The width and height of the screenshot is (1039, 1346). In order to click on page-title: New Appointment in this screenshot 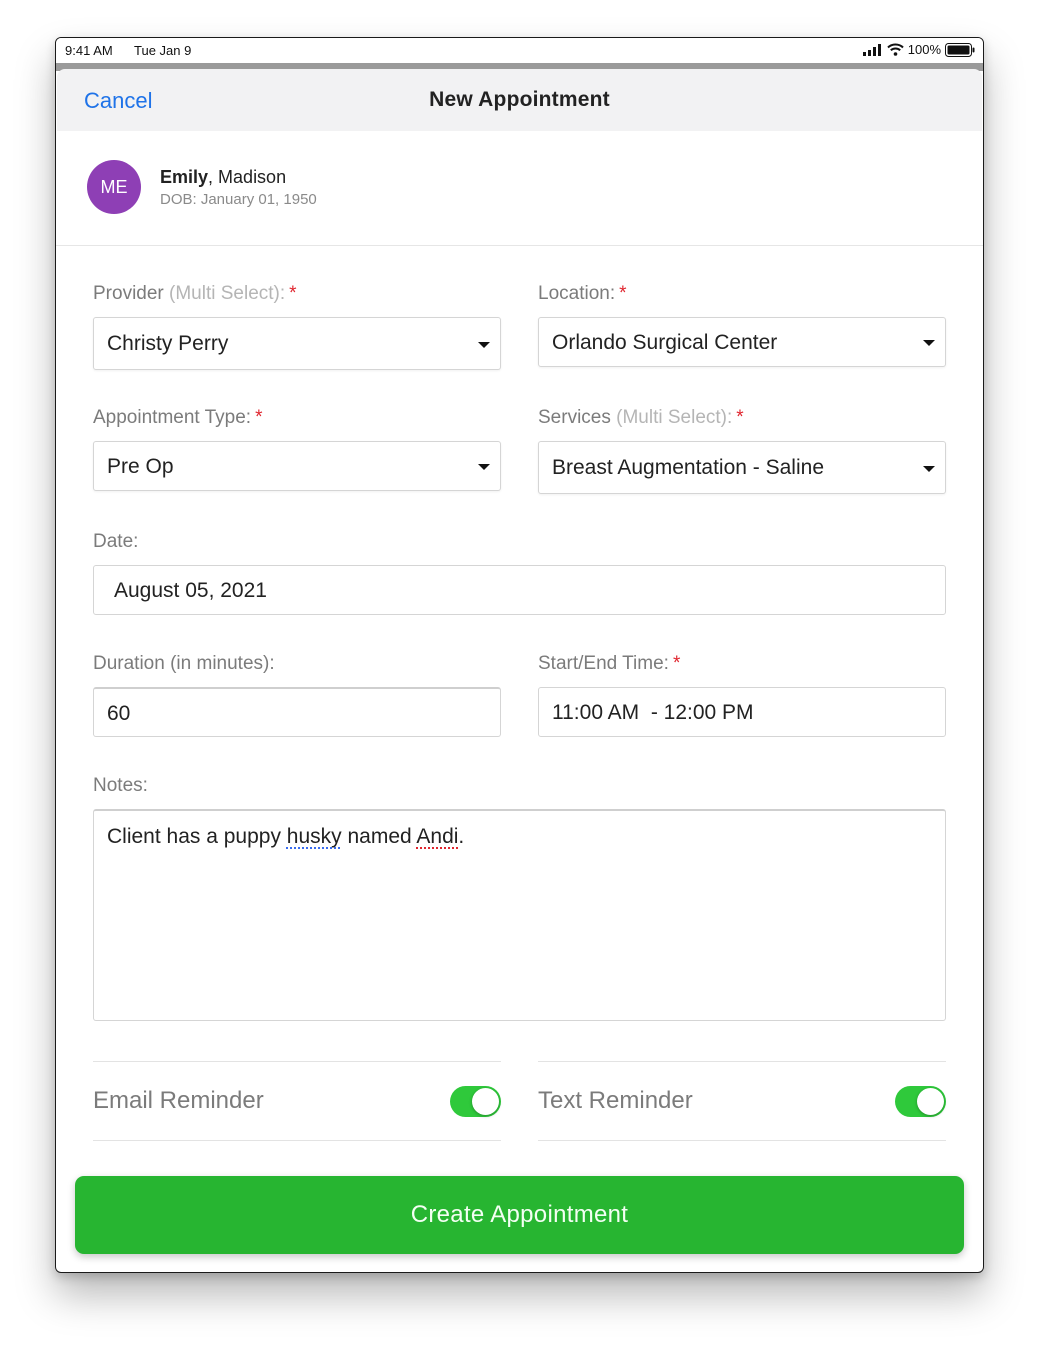, I will do `click(519, 99)`.